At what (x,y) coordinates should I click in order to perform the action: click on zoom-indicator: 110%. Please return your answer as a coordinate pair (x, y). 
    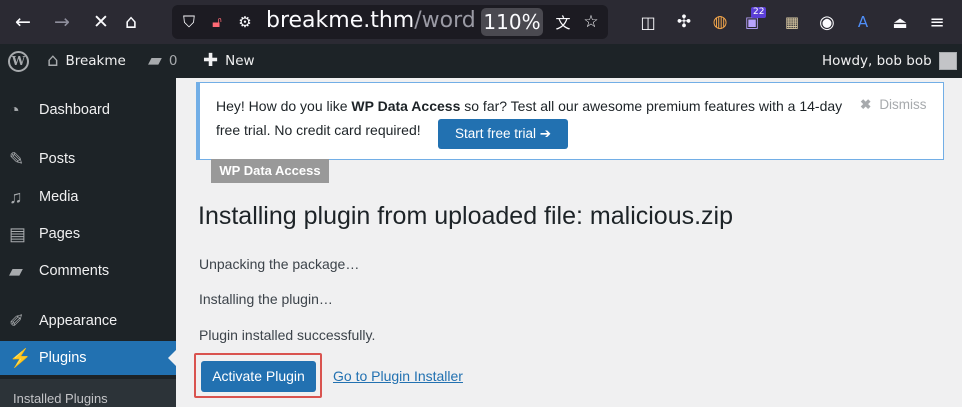
    Looking at the image, I should click on (512, 22).